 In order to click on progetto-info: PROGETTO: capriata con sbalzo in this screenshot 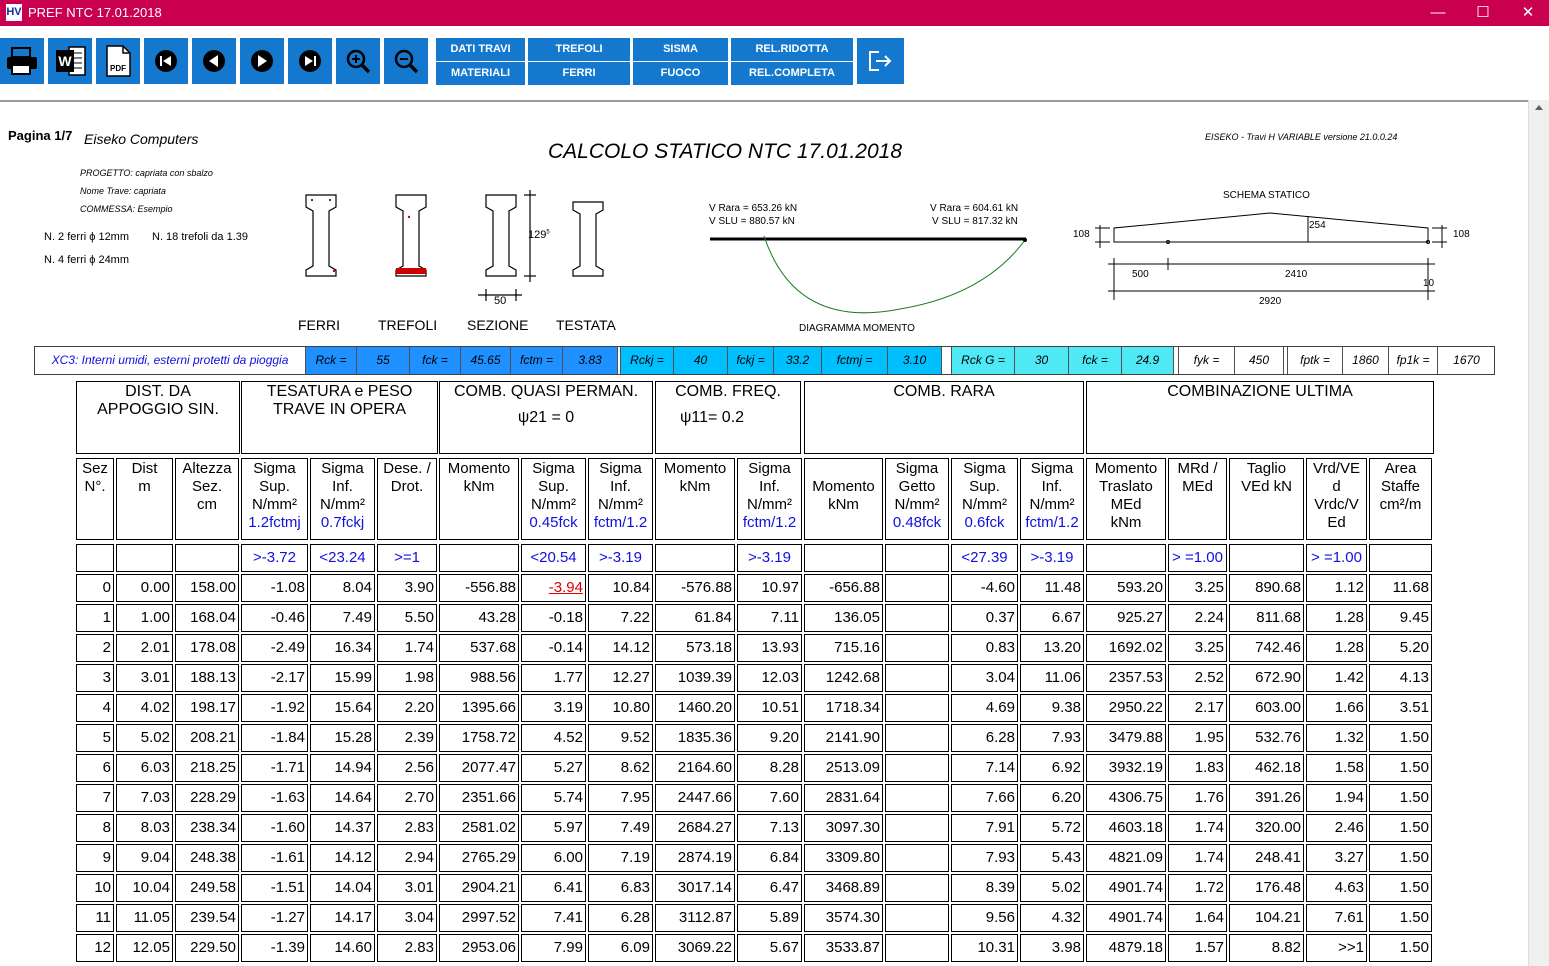, I will do `click(146, 173)`.